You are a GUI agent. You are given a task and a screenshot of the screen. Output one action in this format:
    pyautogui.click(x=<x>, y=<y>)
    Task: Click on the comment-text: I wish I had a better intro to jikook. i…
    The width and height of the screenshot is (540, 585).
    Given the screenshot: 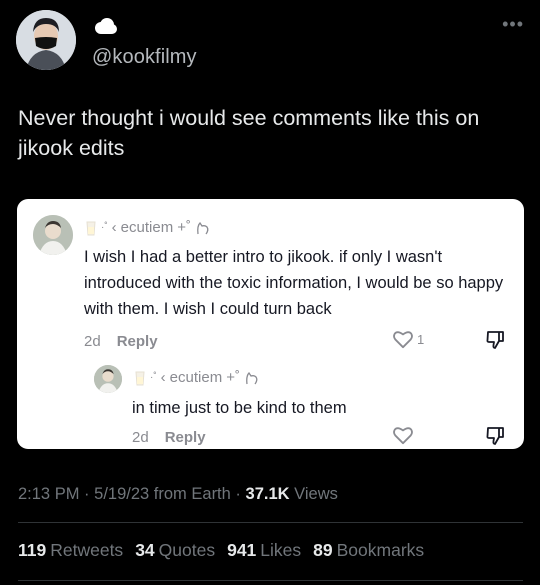 What is the action you would take?
    pyautogui.click(x=294, y=283)
    